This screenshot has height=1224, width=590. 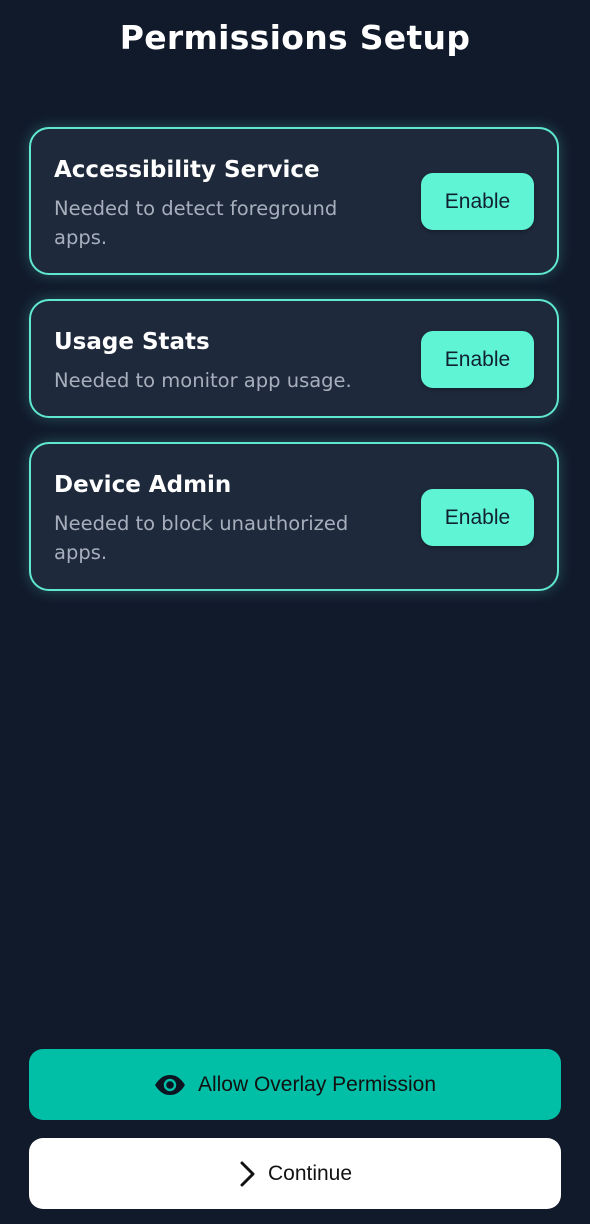 What do you see at coordinates (310, 1173) in the screenshot?
I see `continue-button-label: Continue` at bounding box center [310, 1173].